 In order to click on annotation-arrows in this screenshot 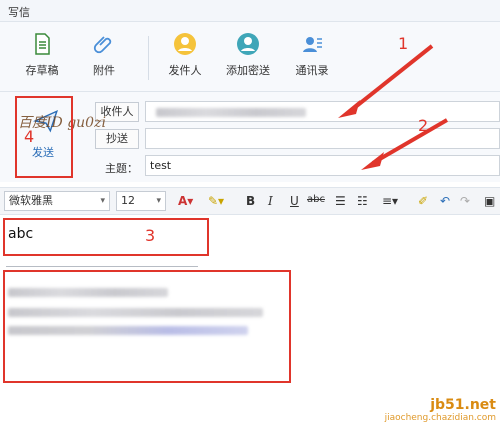, I will do `click(393, 107)`.